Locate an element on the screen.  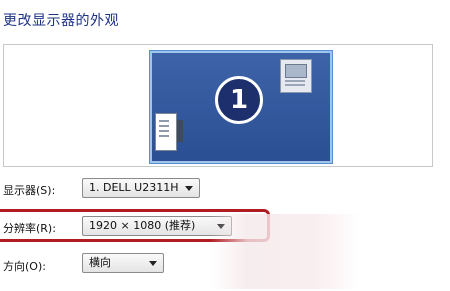
orientation-select-value: 横向 is located at coordinates (100, 262).